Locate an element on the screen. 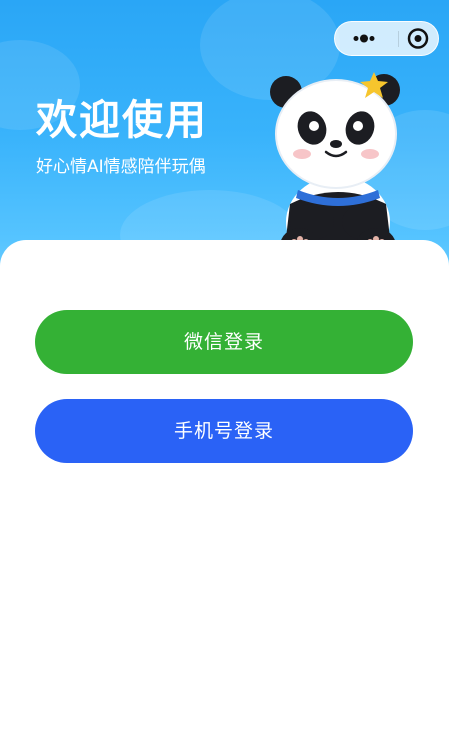 This screenshot has height=737, width=449. wechat-login-button: 微信登录 is located at coordinates (224, 342).